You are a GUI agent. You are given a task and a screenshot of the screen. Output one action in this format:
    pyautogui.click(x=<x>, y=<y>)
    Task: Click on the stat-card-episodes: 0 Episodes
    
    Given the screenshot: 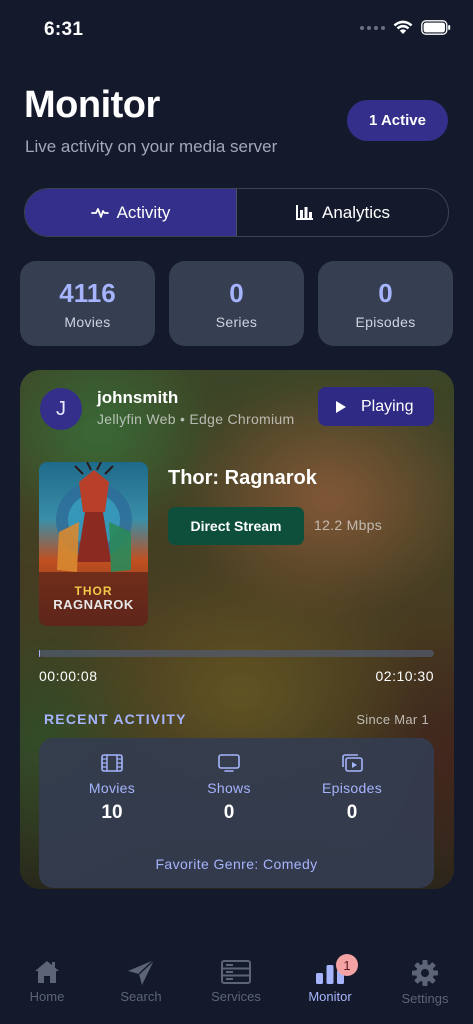 What is the action you would take?
    pyautogui.click(x=385, y=303)
    